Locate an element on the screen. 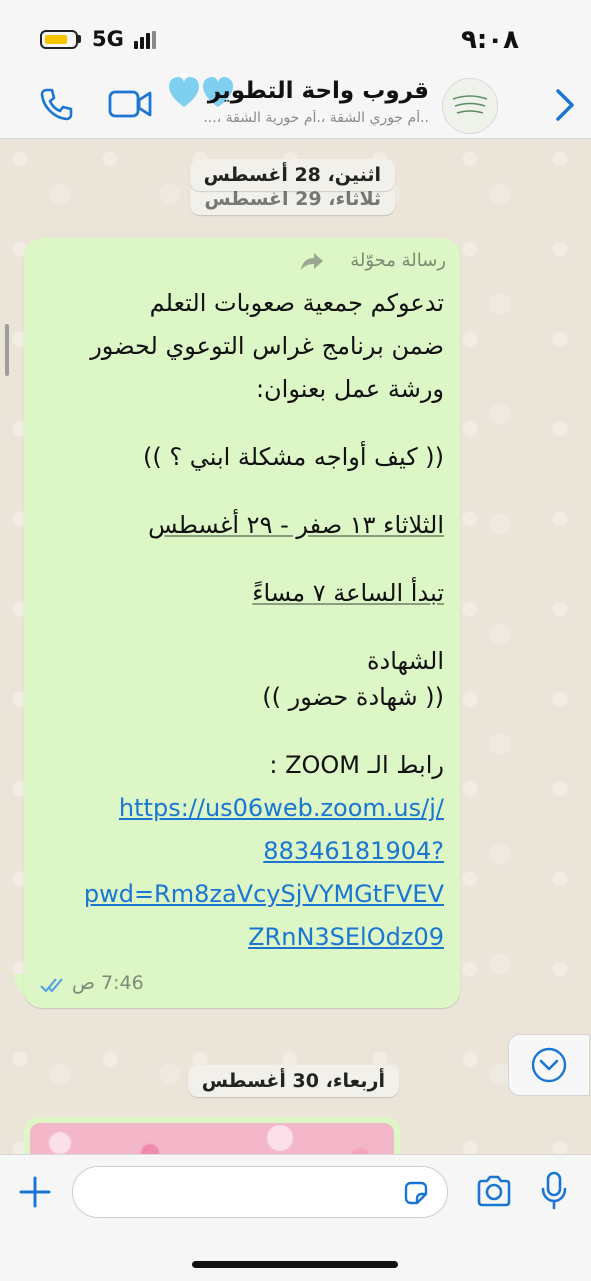 The height and width of the screenshot is (1281, 591). message-line: تدعوكم جمعية صعوبات التعلم is located at coordinates (296, 303).